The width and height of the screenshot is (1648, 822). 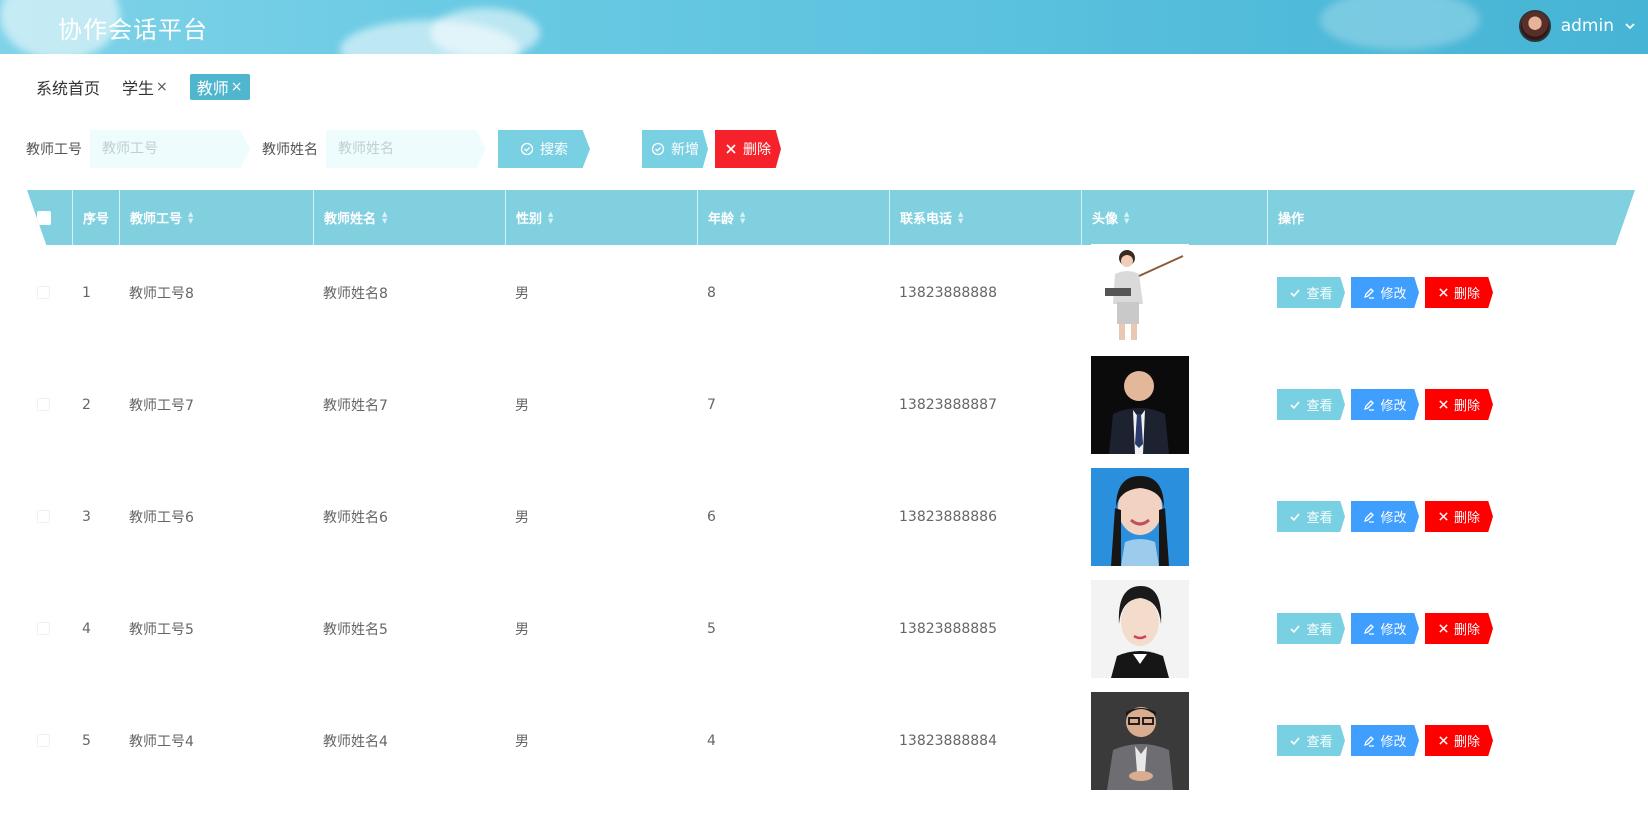 What do you see at coordinates (161, 405) in the screenshot?
I see `cell-teacher-id: 教师工号7` at bounding box center [161, 405].